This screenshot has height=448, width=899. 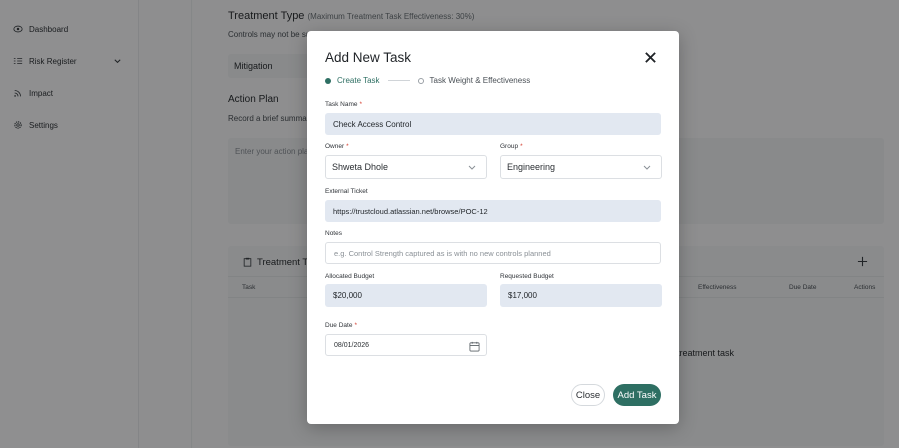 What do you see at coordinates (344, 104) in the screenshot?
I see `task-name-label: Task Name *` at bounding box center [344, 104].